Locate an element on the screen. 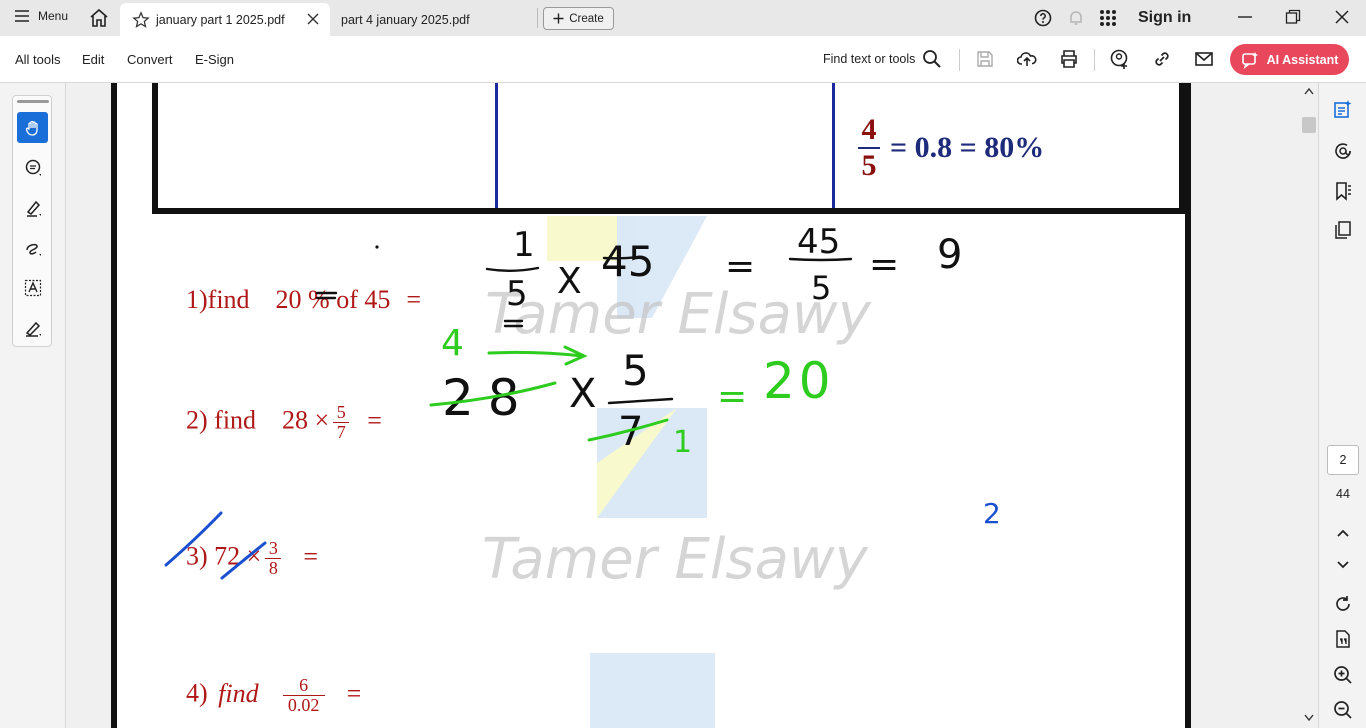 The width and height of the screenshot is (1366, 728). highlight-tool is located at coordinates (32, 207).